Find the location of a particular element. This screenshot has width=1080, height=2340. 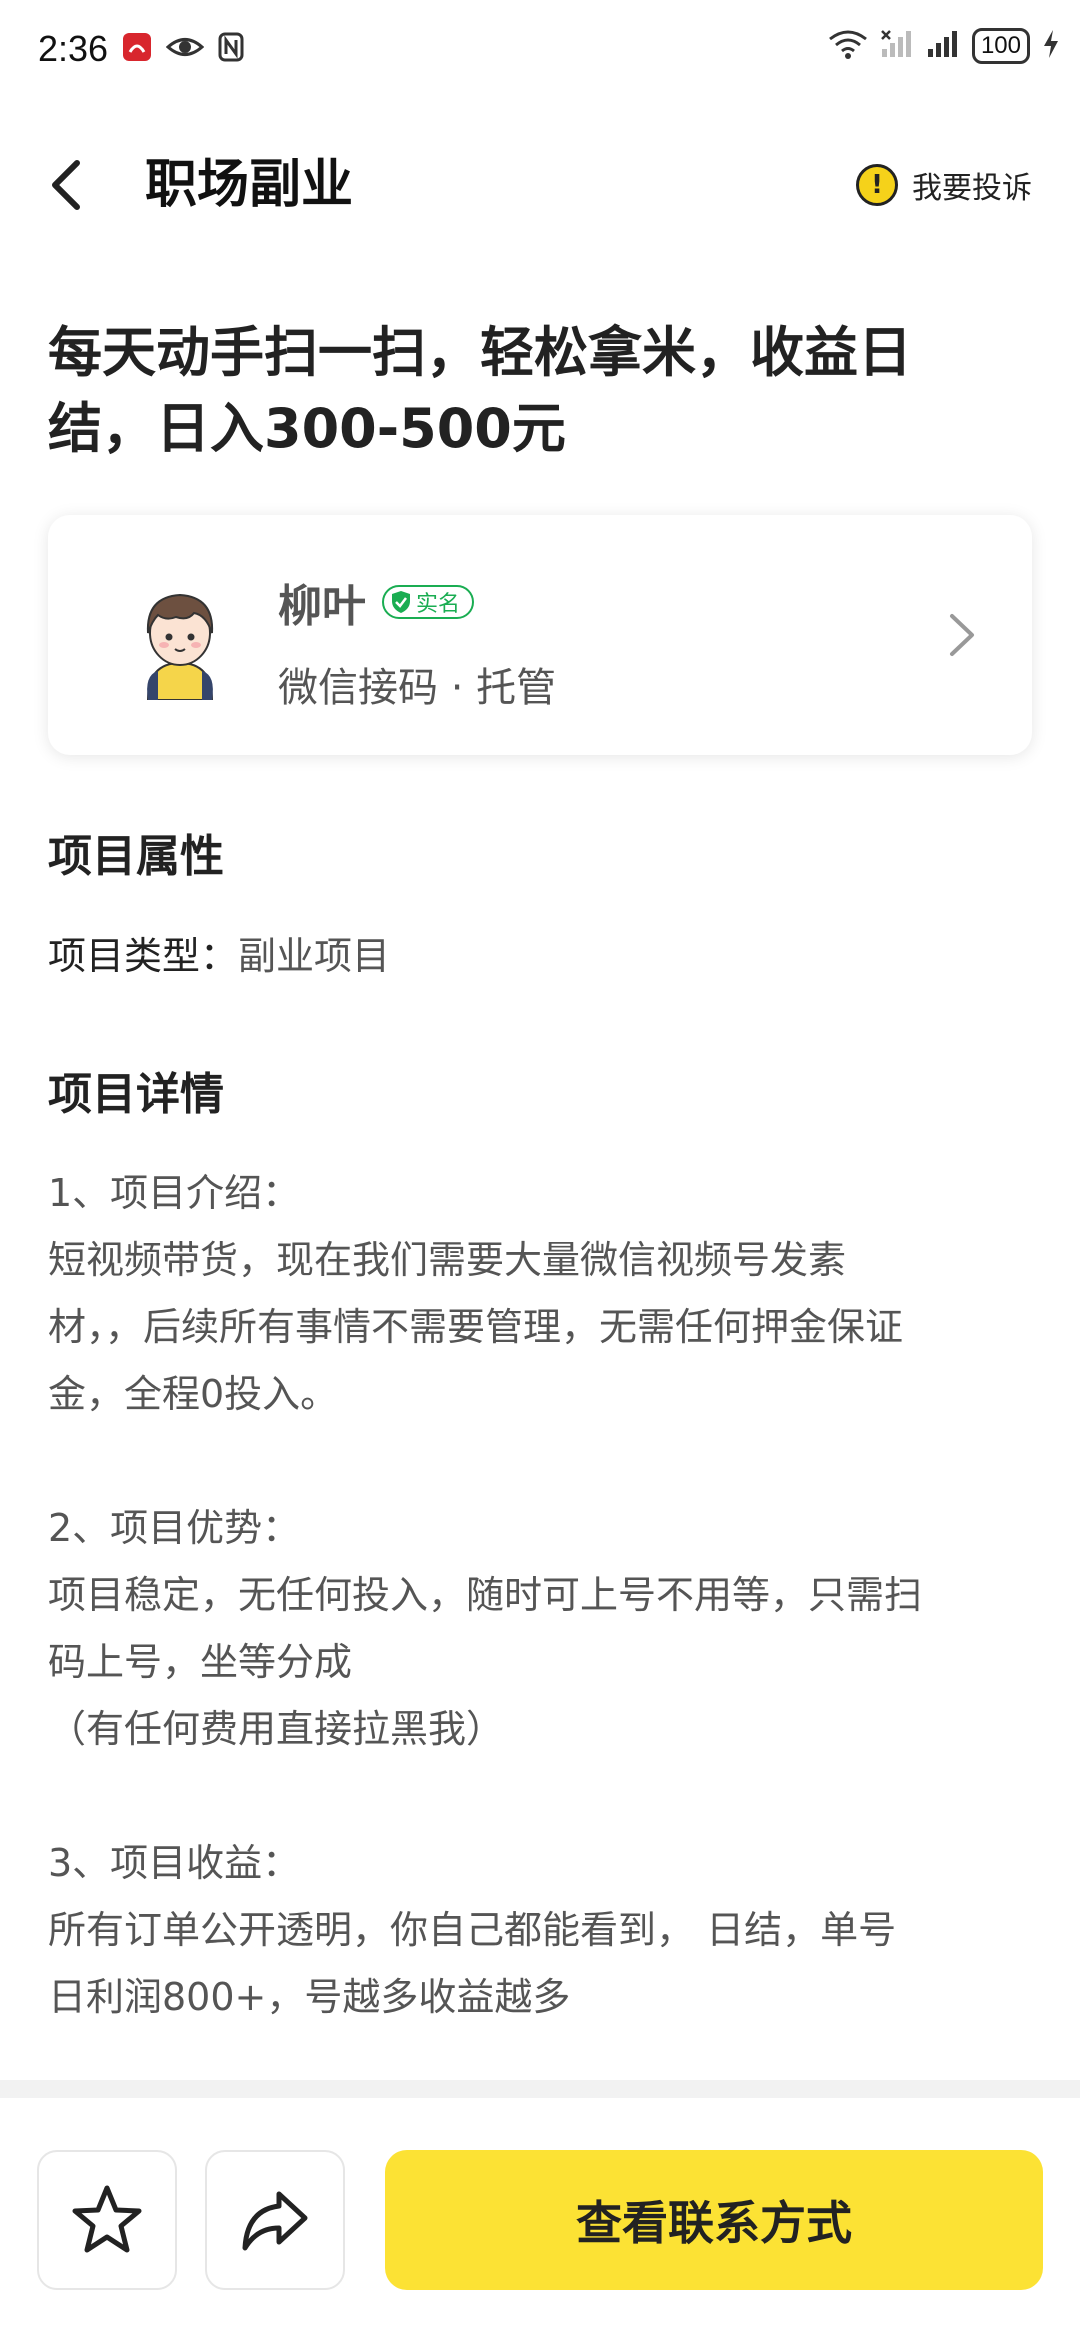

nfc-icon is located at coordinates (231, 49).